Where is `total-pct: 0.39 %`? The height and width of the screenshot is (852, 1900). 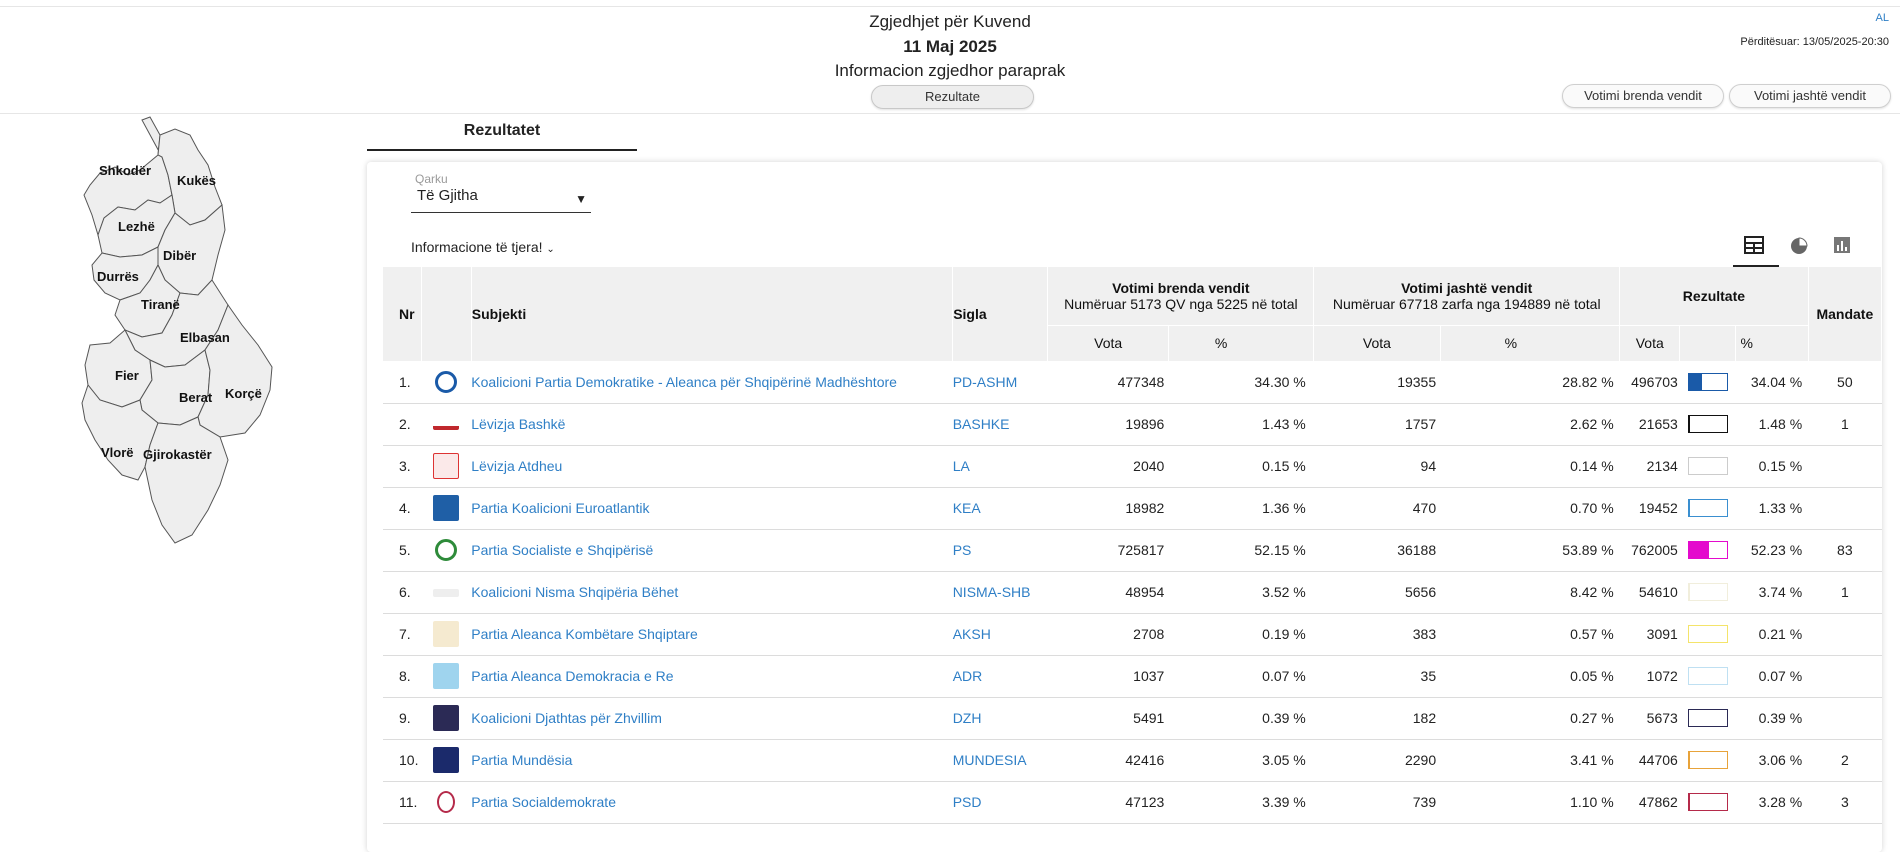 total-pct: 0.39 % is located at coordinates (1772, 718).